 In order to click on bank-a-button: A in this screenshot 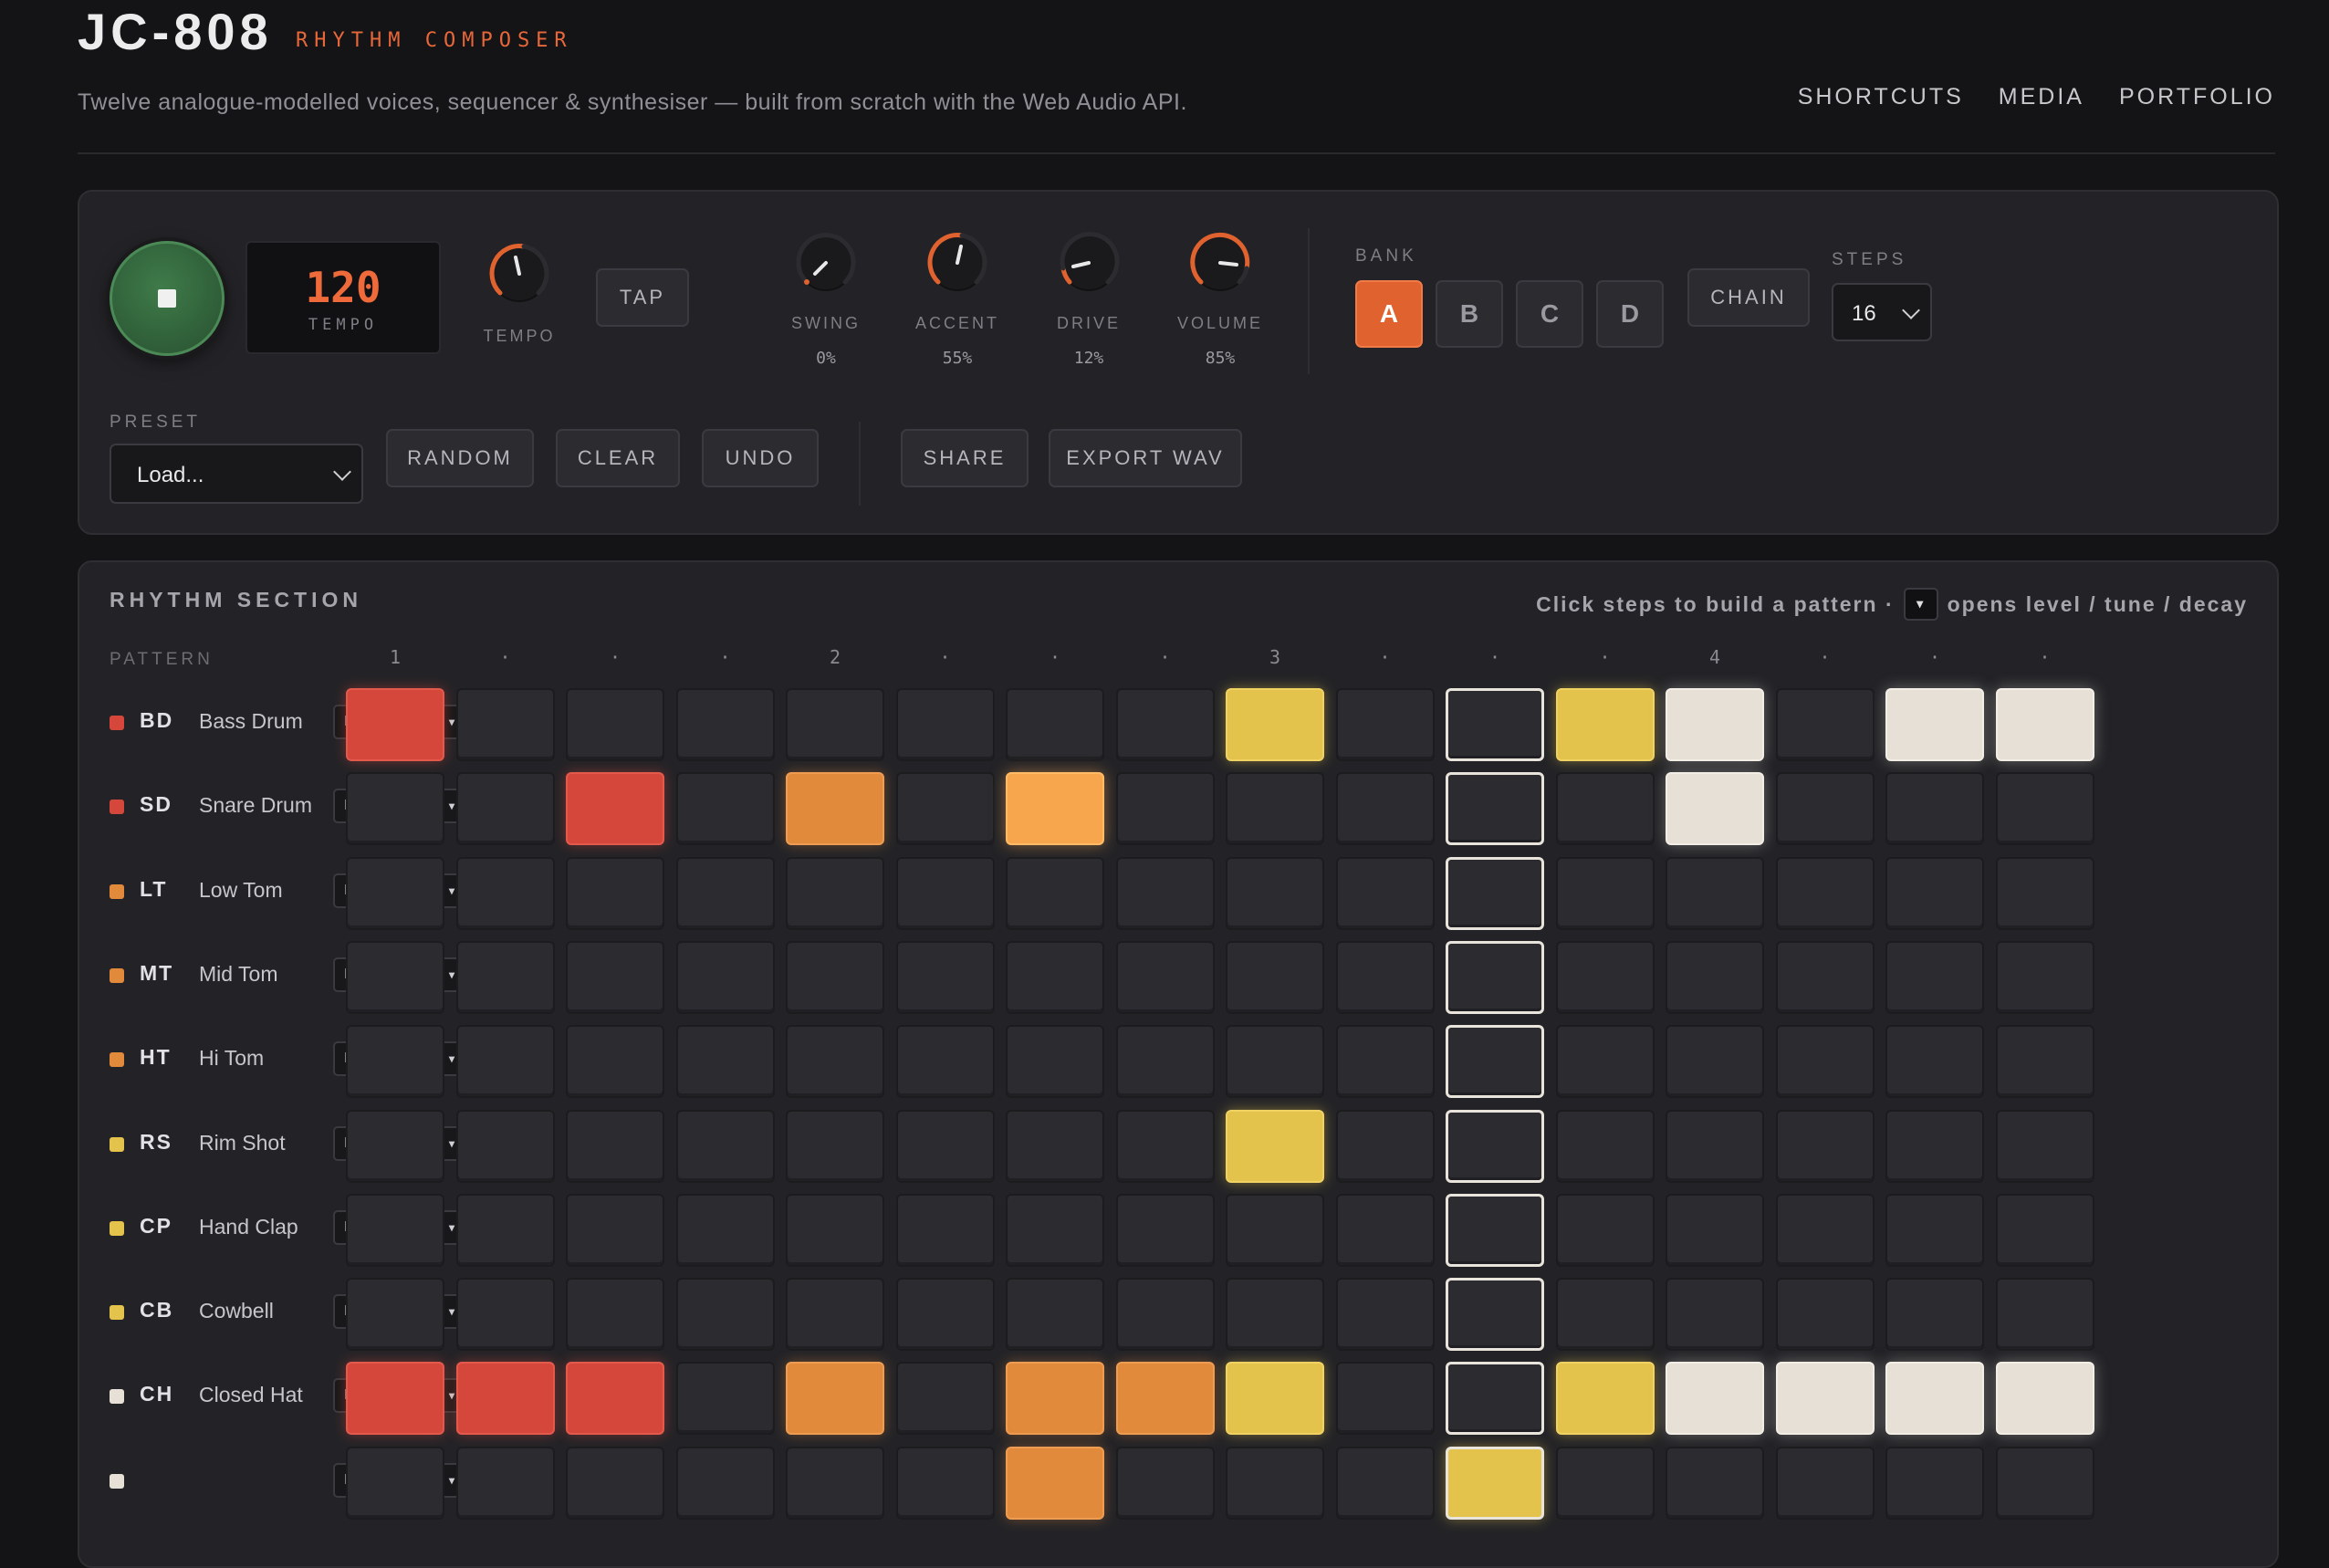, I will do `click(1389, 314)`.